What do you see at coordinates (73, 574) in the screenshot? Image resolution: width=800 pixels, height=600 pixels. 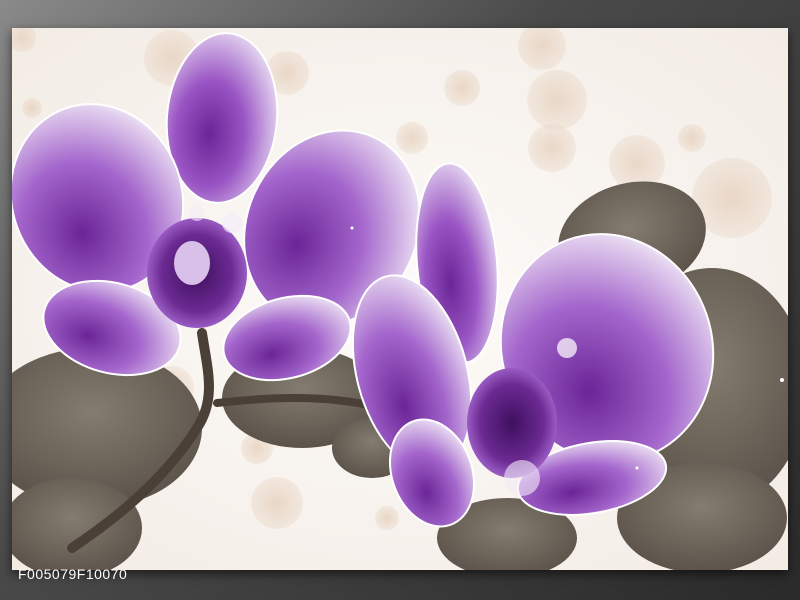 I see `product-code-label: F005079F10070` at bounding box center [73, 574].